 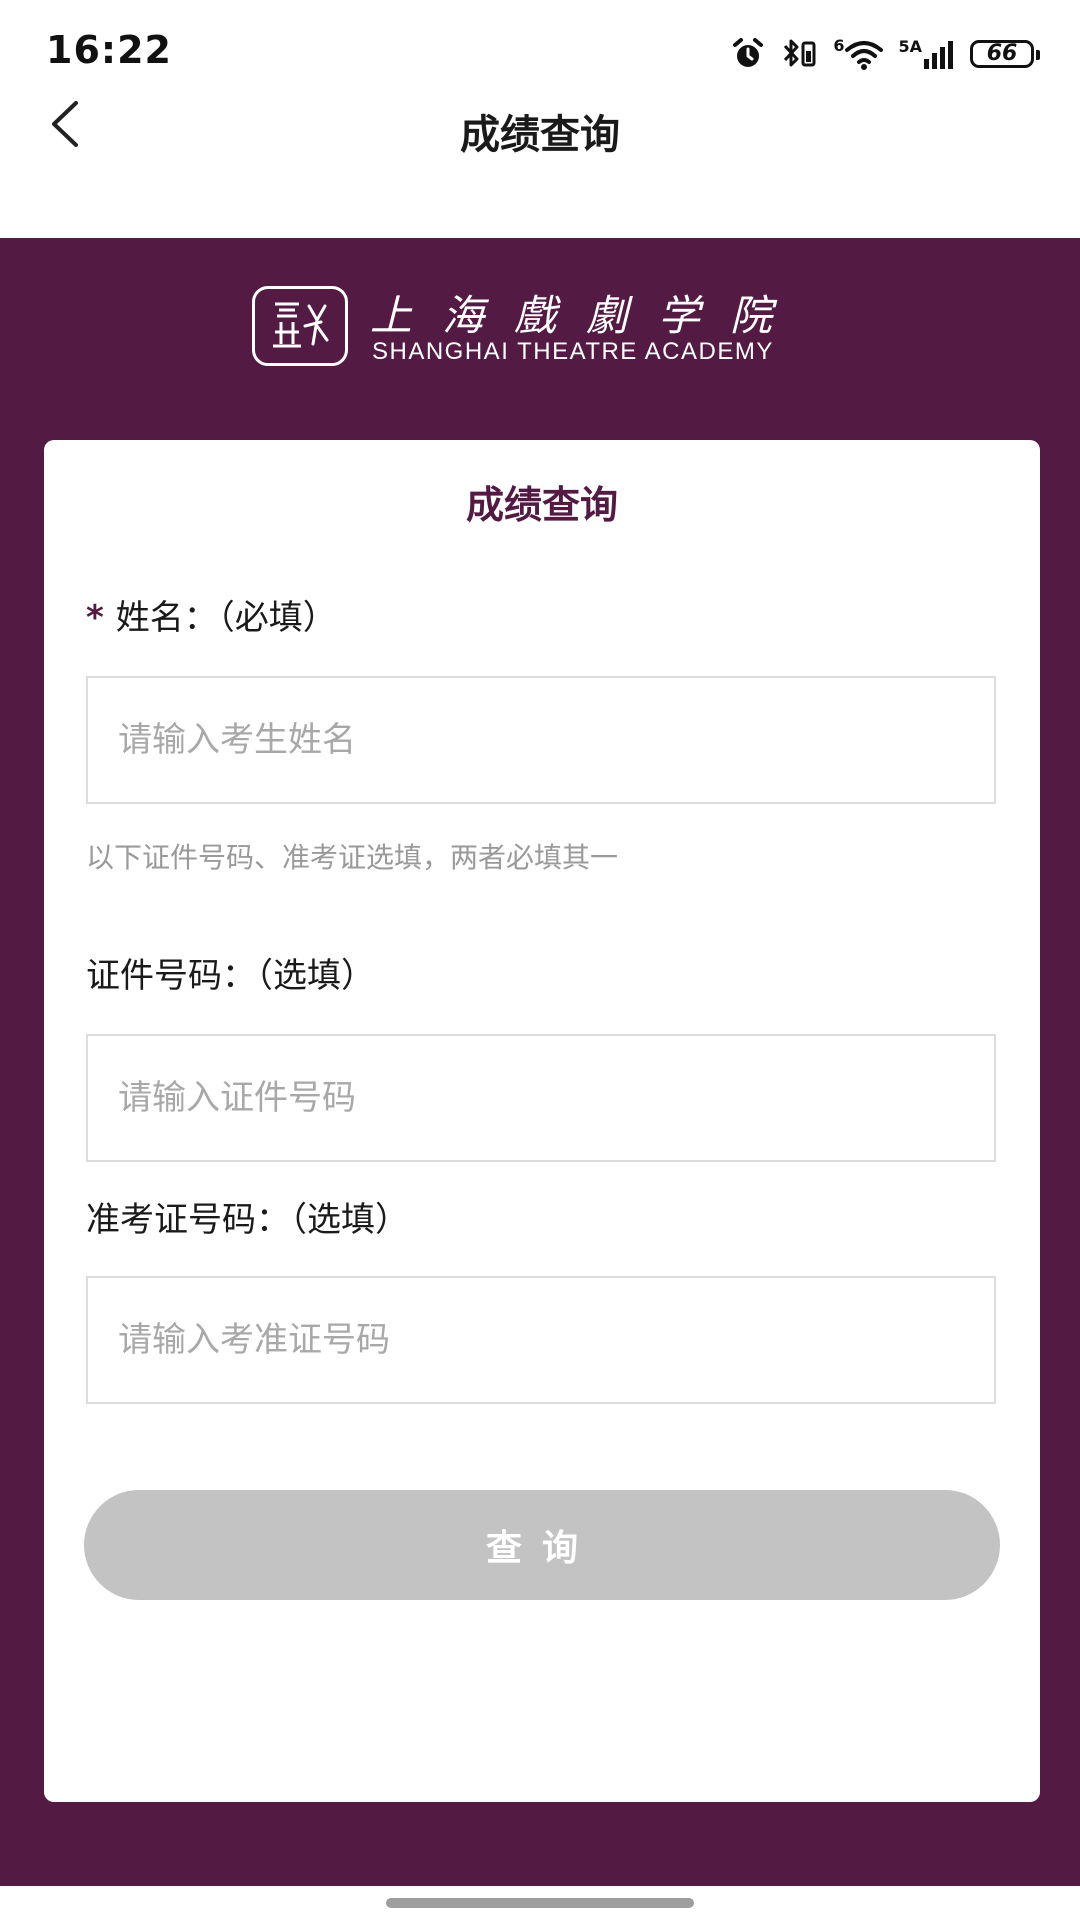 I want to click on required-mark: *, so click(x=95, y=618).